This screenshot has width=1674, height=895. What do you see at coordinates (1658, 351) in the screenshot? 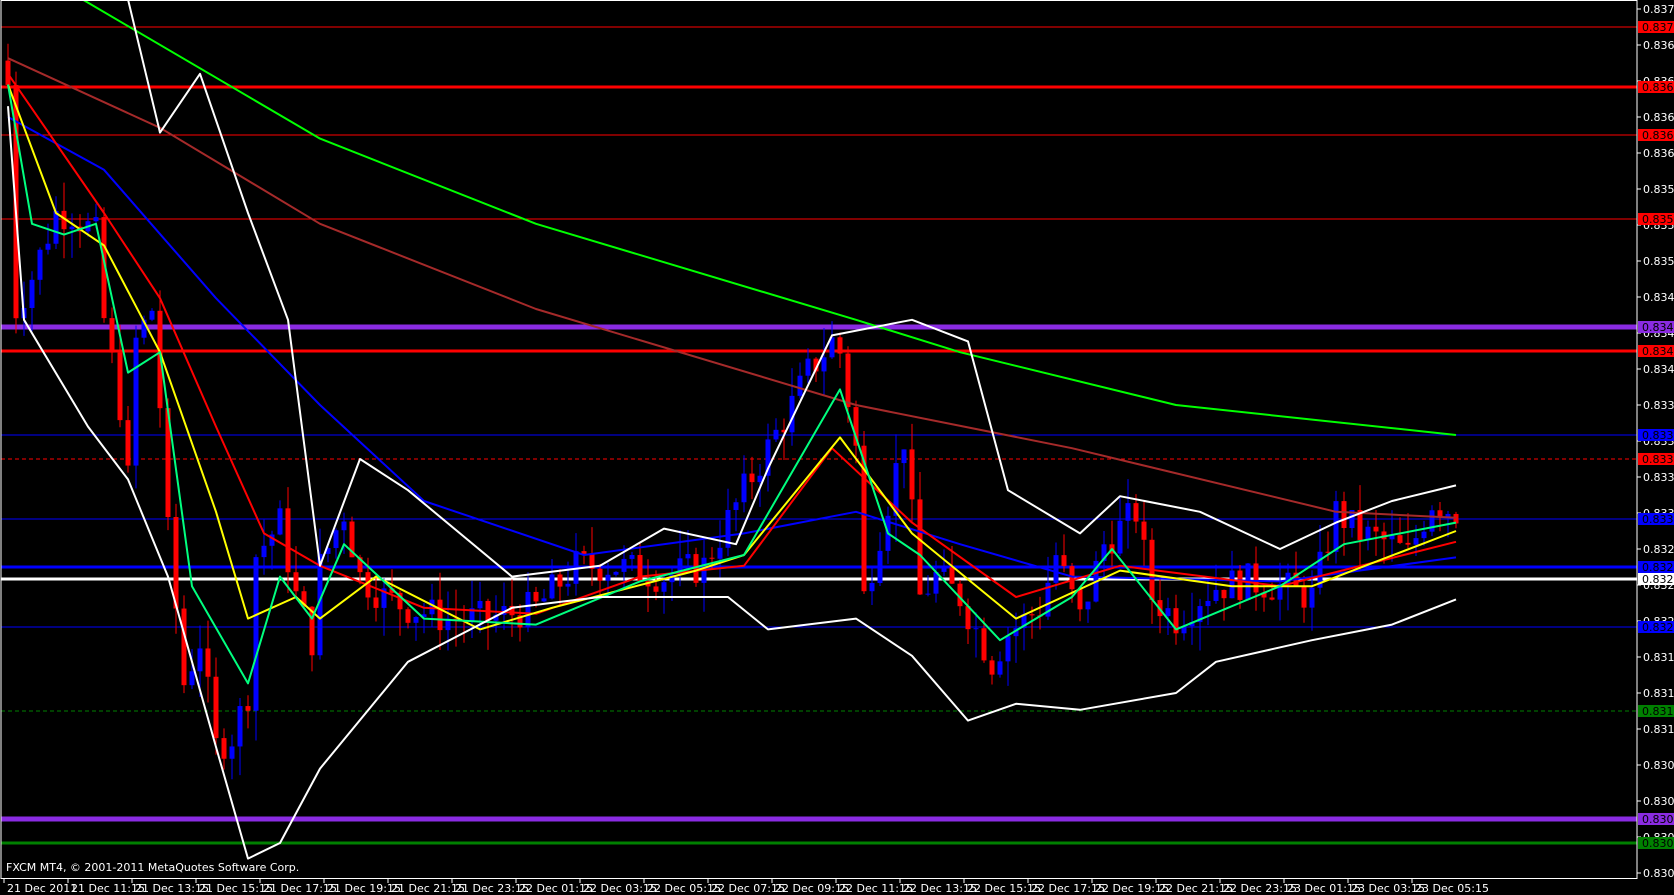
I see `level-label: 0.83440` at bounding box center [1658, 351].